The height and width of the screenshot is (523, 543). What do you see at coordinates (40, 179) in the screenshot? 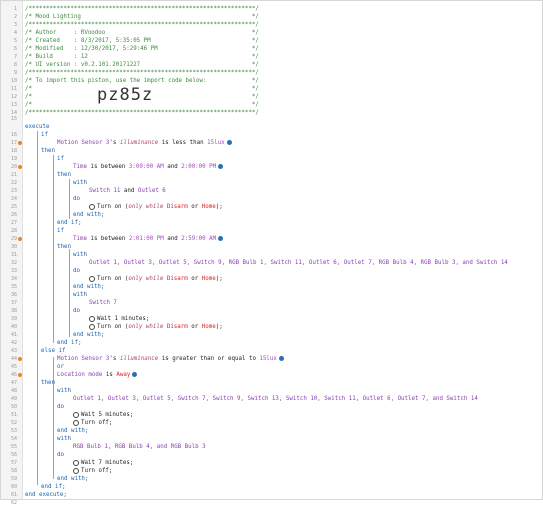
I see `code-line: 22 then` at bounding box center [40, 179].